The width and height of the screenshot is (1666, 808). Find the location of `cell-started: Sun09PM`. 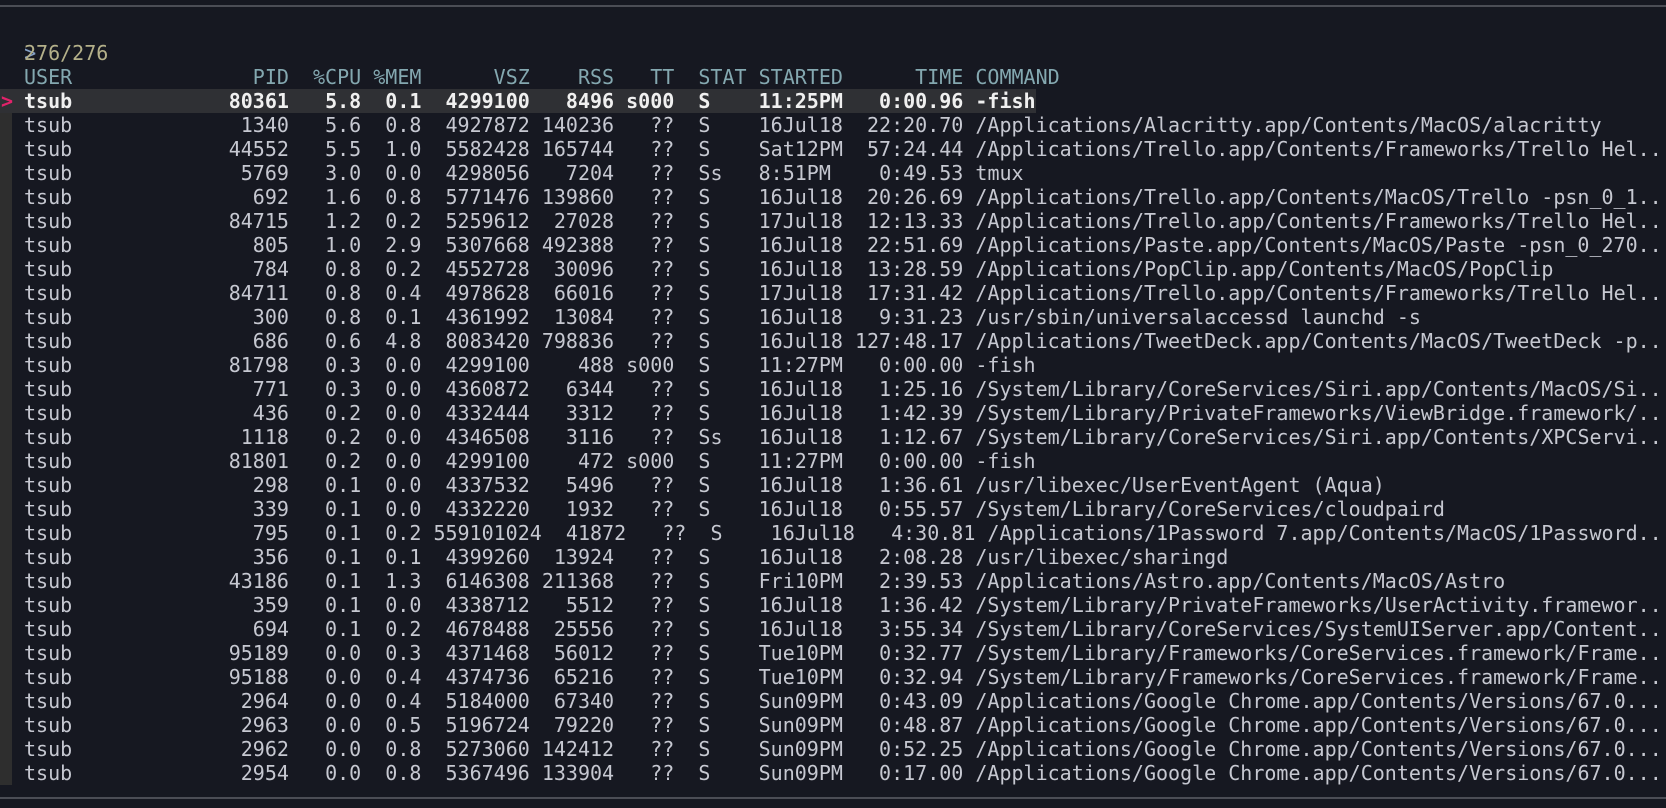

cell-started: Sun09PM is located at coordinates (800, 749).